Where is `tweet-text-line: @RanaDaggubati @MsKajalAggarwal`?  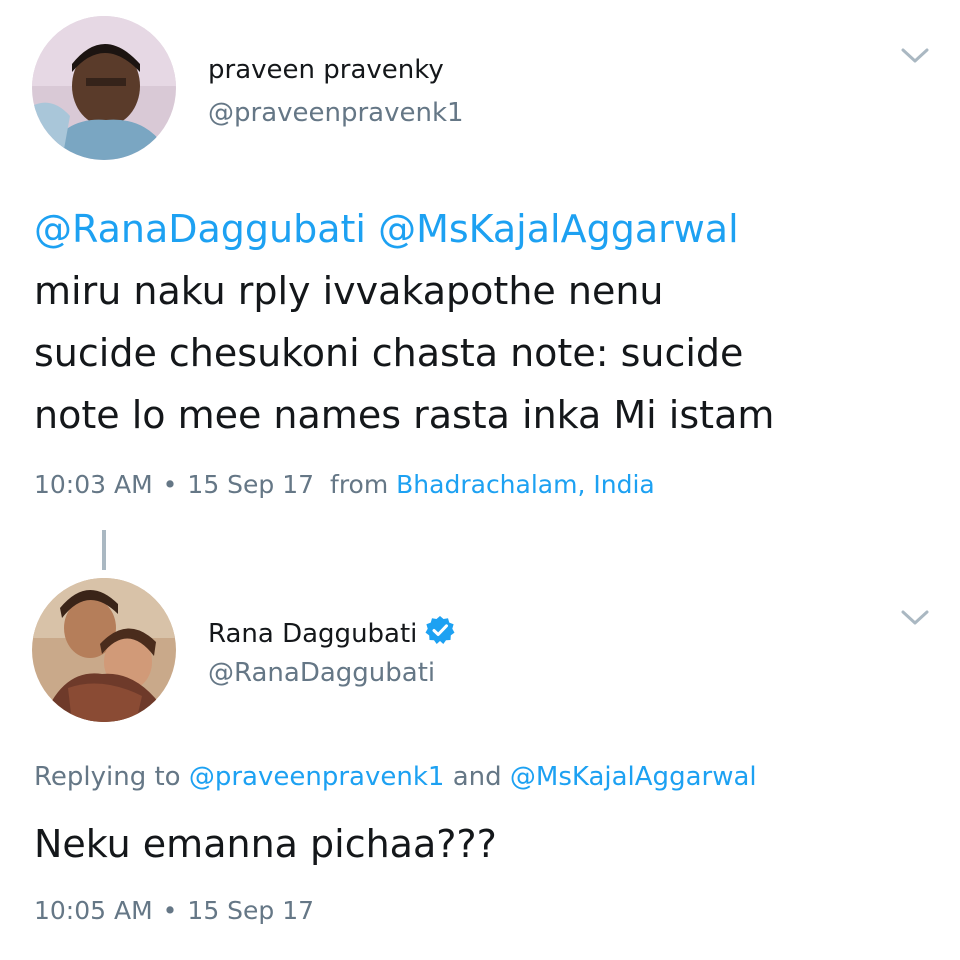
tweet-text-line: @RanaDaggubati @MsKajalAggarwal is located at coordinates (484, 229).